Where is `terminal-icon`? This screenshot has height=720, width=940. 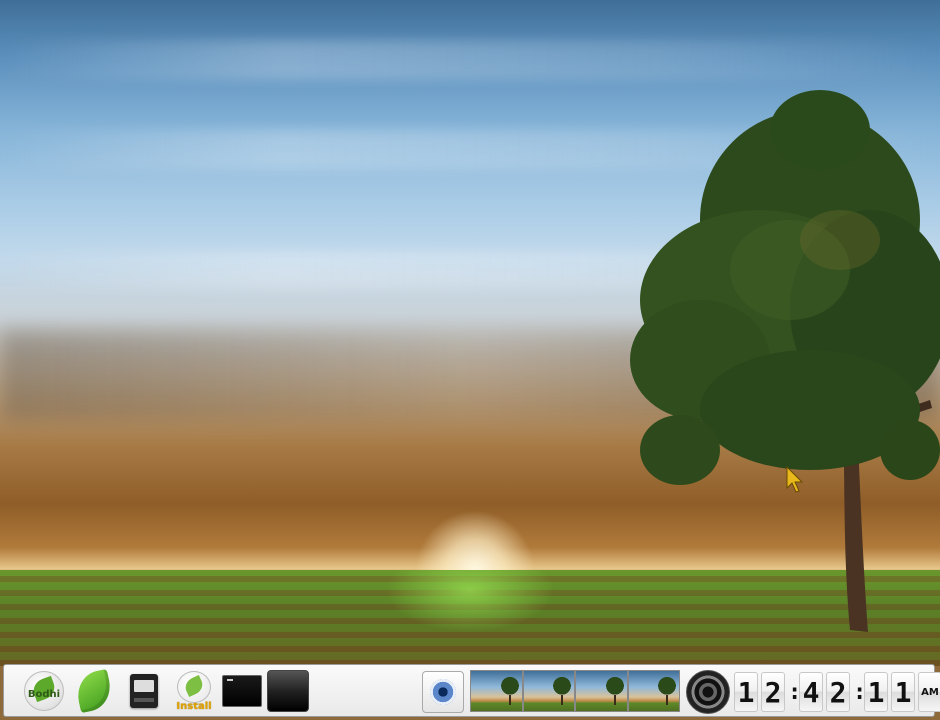 terminal-icon is located at coordinates (144, 691).